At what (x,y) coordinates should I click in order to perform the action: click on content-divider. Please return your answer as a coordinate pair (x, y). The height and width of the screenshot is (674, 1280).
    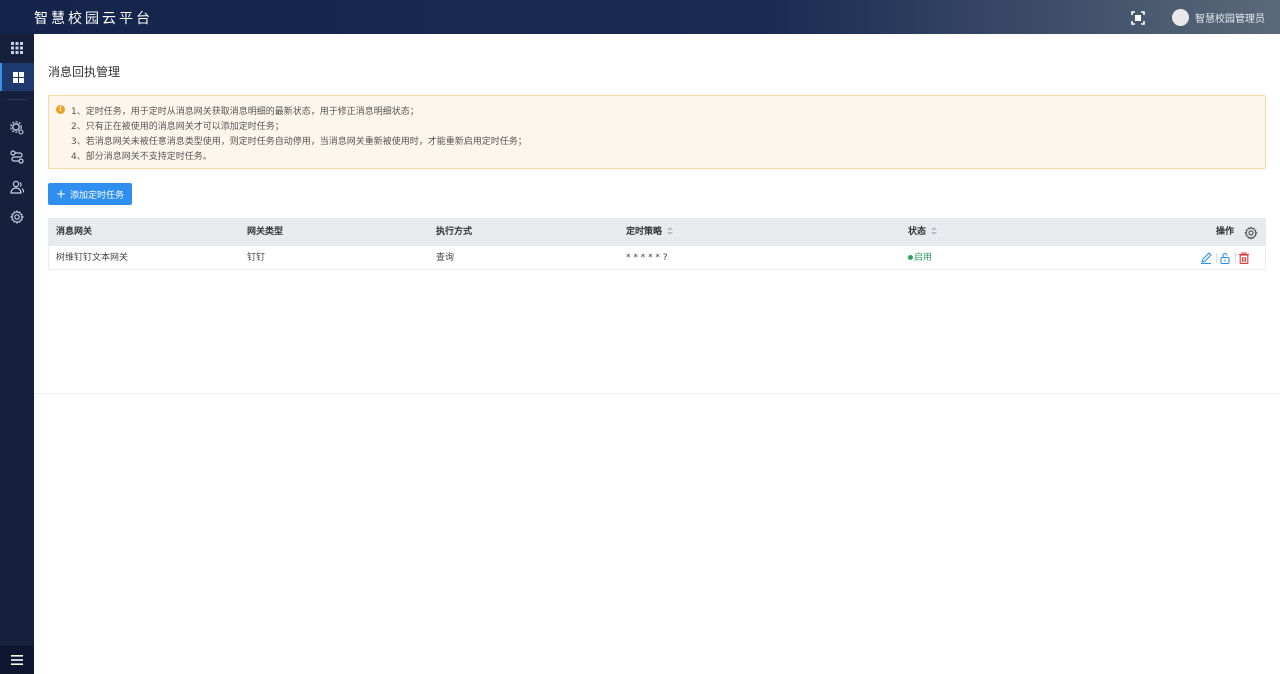
    Looking at the image, I should click on (657, 393).